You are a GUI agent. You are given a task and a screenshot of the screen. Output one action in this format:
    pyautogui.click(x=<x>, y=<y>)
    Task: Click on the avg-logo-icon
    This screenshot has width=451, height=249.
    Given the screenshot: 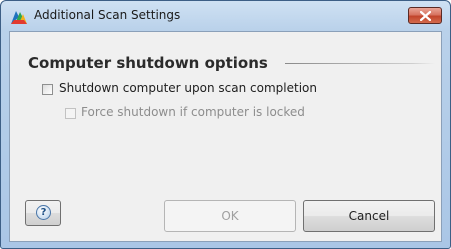 What is the action you would take?
    pyautogui.click(x=19, y=16)
    